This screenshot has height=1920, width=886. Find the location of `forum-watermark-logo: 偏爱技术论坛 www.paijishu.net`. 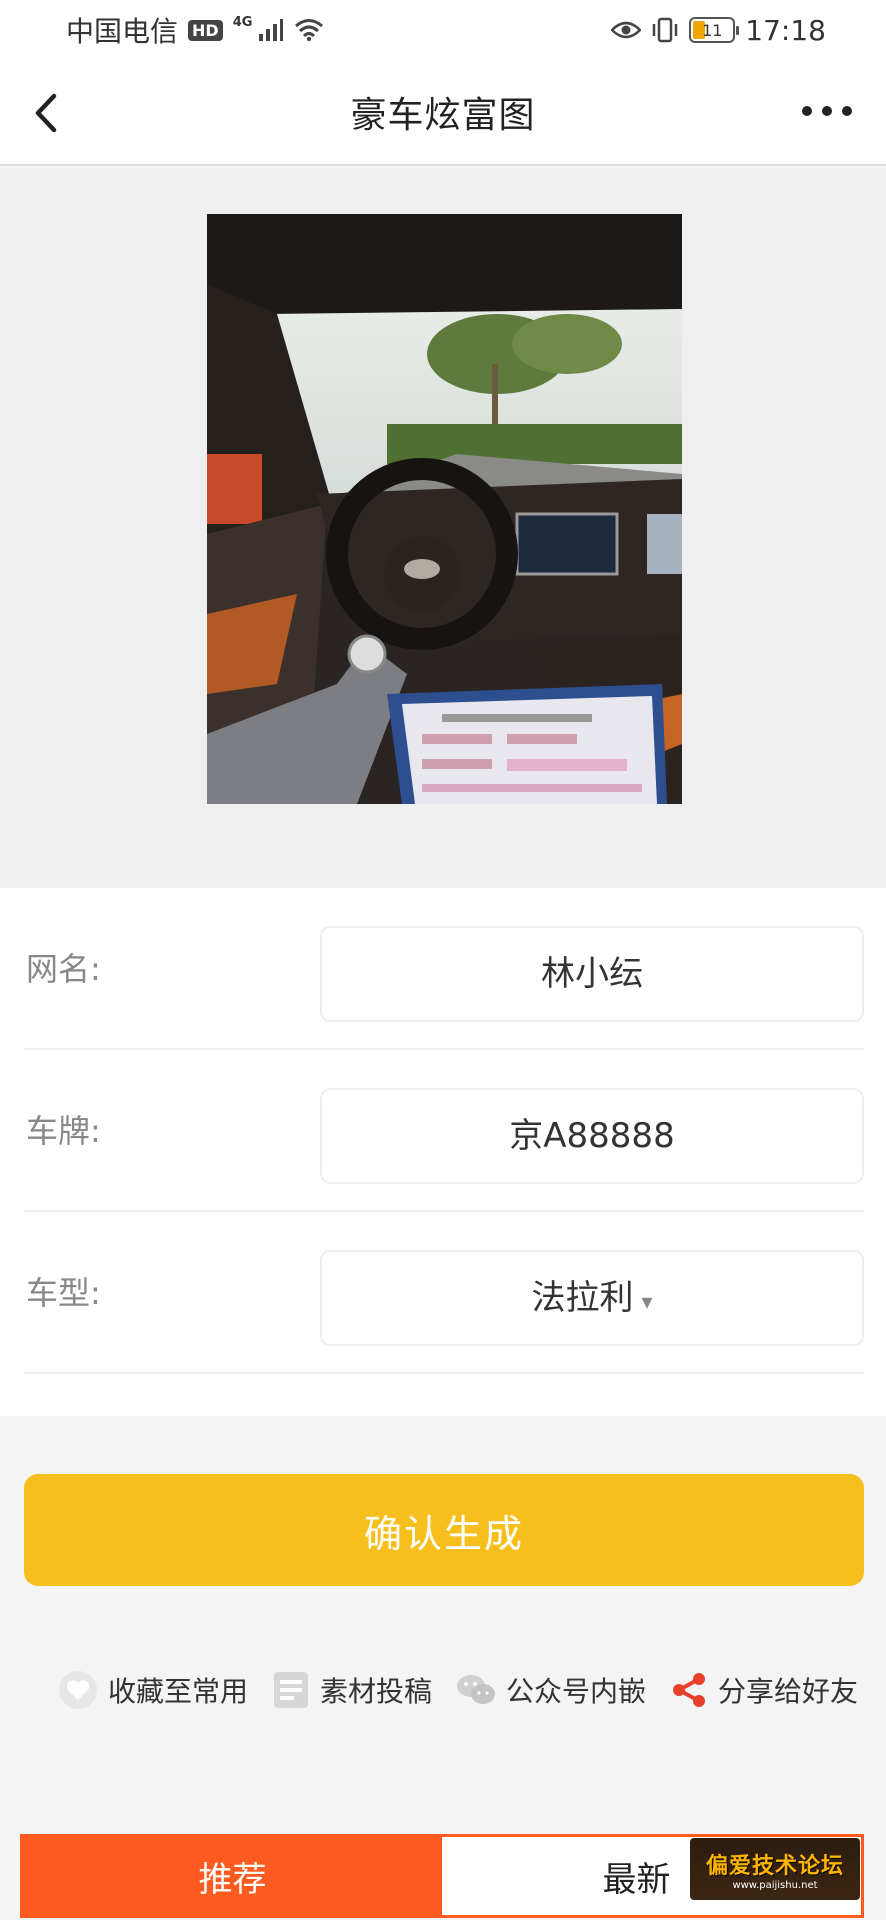

forum-watermark-logo: 偏爱技术论坛 www.paijishu.net is located at coordinates (775, 1869).